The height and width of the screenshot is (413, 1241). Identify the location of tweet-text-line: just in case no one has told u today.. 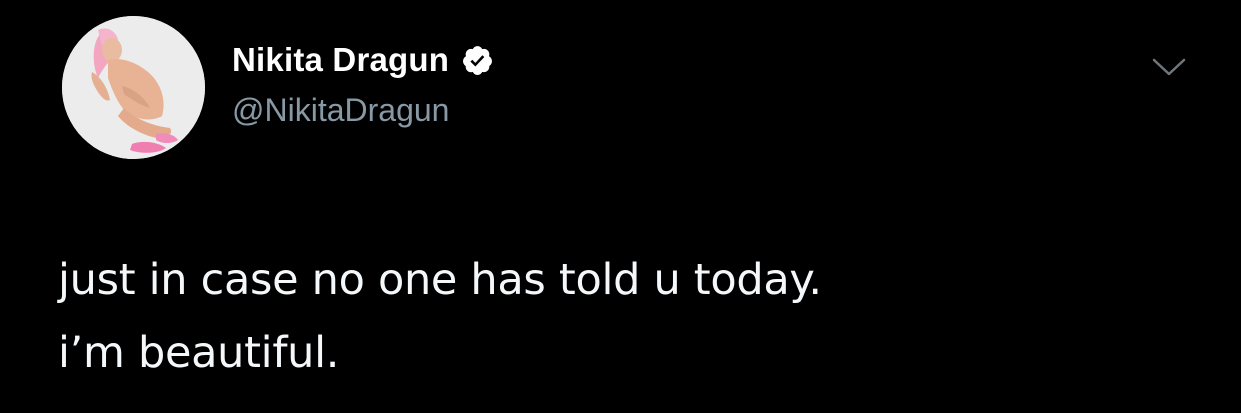
(440, 280).